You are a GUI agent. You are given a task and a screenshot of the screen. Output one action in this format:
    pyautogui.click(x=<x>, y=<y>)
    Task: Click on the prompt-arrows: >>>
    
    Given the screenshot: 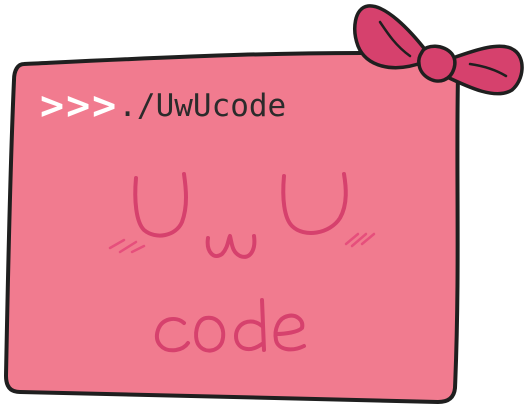 What is the action you would take?
    pyautogui.click(x=79, y=106)
    